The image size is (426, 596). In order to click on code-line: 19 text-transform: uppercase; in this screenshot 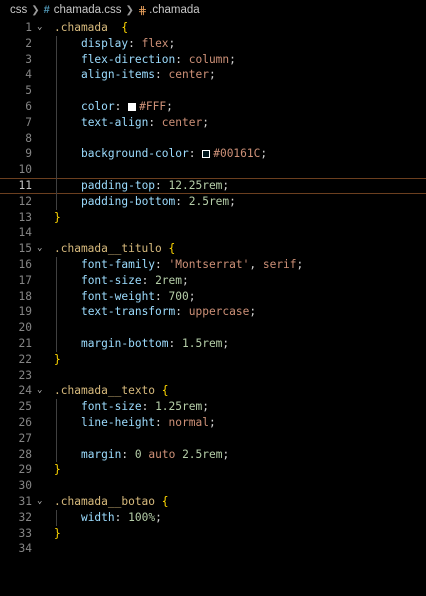, I will do `click(213, 312)`.